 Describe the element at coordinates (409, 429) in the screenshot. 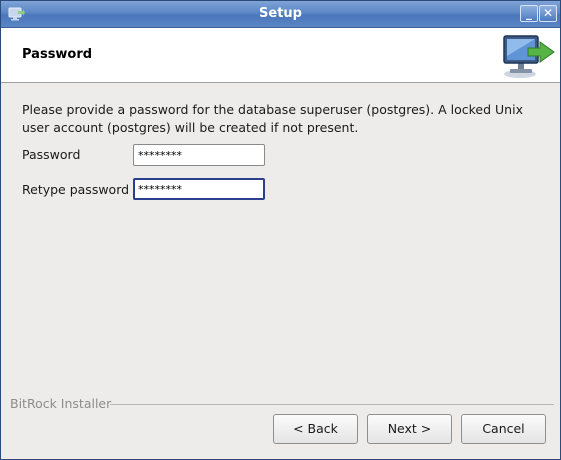

I see `next-button: Next >` at that location.